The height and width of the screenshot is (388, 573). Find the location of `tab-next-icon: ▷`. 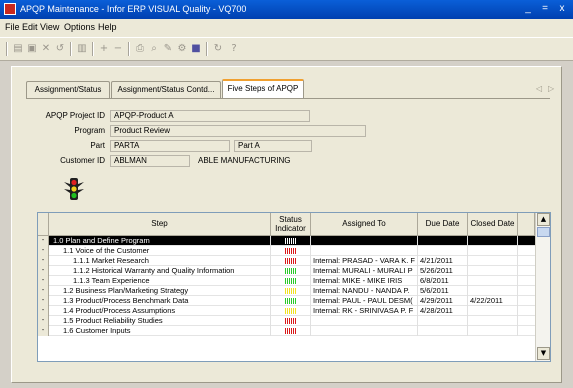

tab-next-icon: ▷ is located at coordinates (551, 88).